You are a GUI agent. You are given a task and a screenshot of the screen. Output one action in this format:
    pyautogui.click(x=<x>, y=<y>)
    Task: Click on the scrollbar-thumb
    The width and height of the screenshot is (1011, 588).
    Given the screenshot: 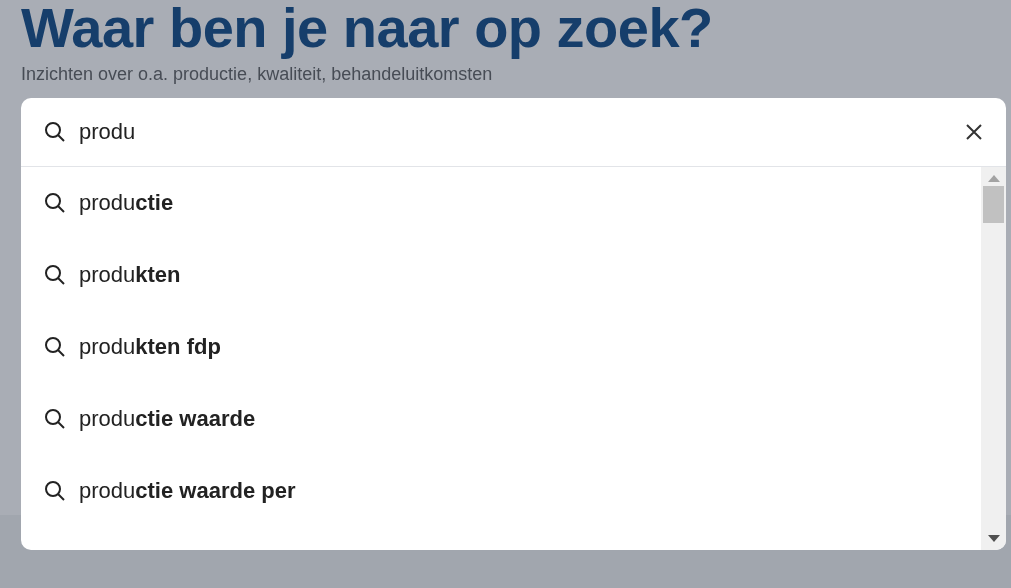 What is the action you would take?
    pyautogui.click(x=993, y=204)
    